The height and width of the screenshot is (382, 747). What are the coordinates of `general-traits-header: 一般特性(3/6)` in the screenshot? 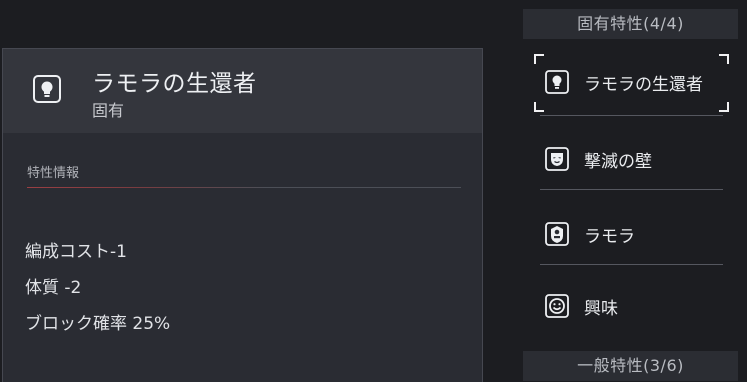 It's located at (630, 366).